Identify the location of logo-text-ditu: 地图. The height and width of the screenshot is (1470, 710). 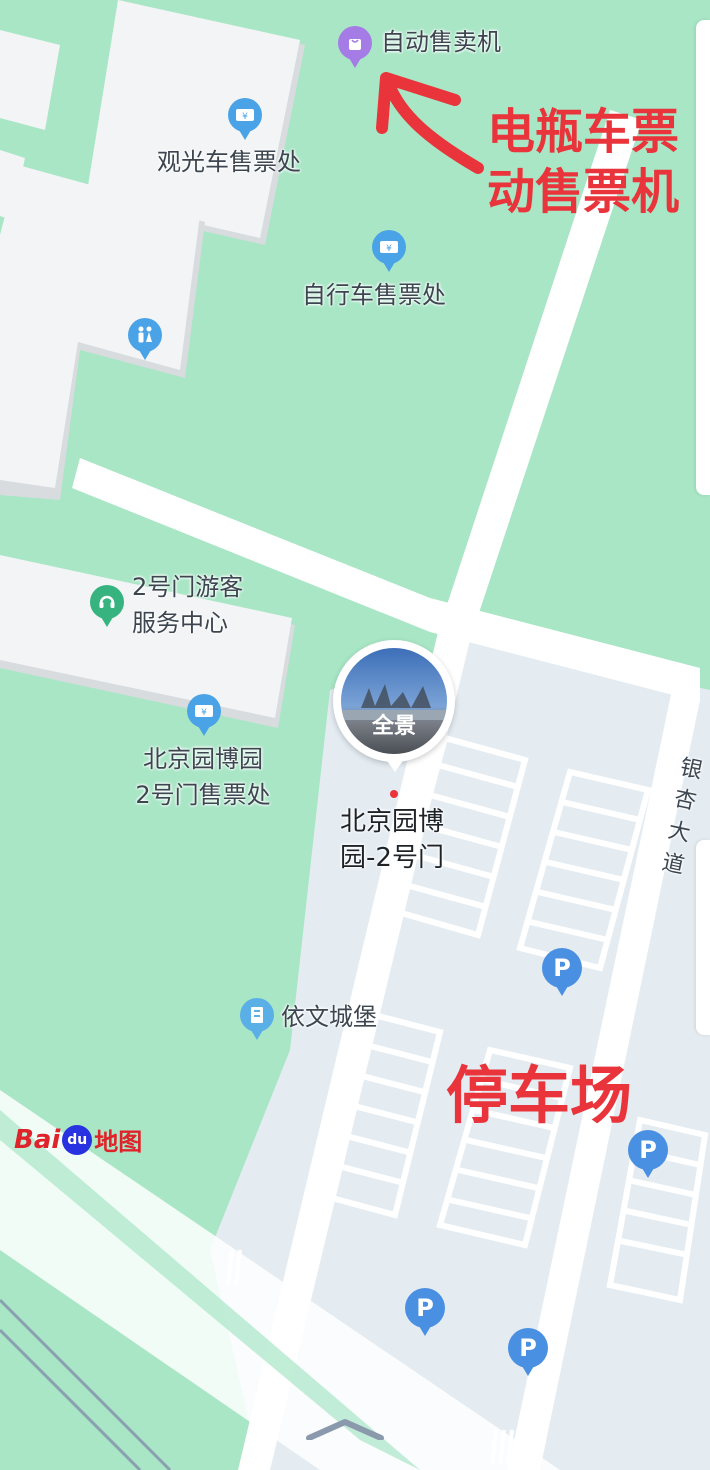
(118, 1142).